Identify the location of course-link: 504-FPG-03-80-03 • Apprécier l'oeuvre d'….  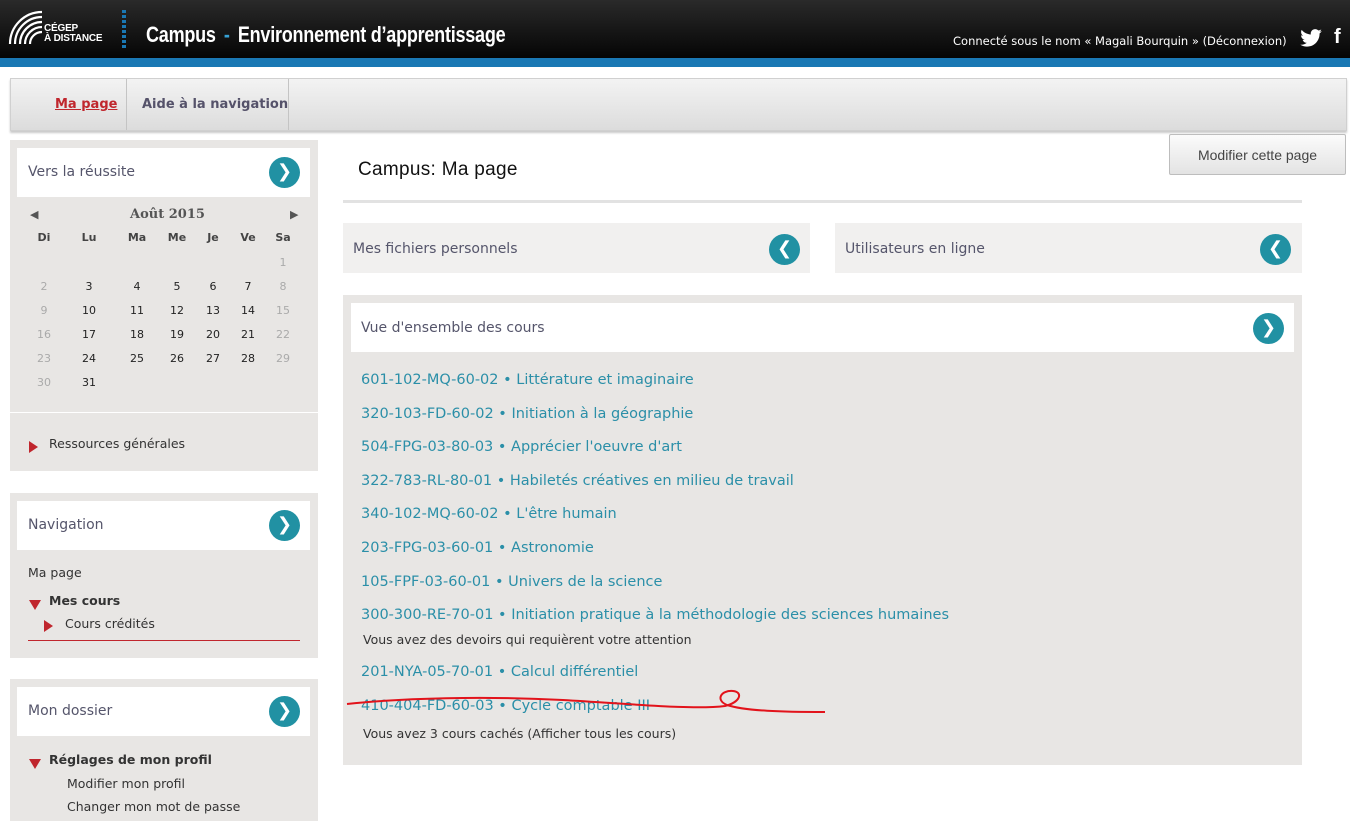
(521, 447).